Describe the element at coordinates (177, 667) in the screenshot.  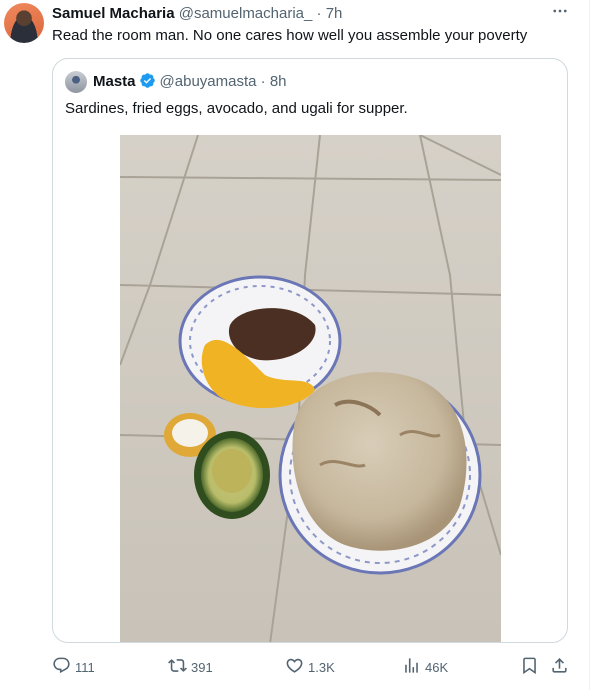
I see `retweet-icon` at that location.